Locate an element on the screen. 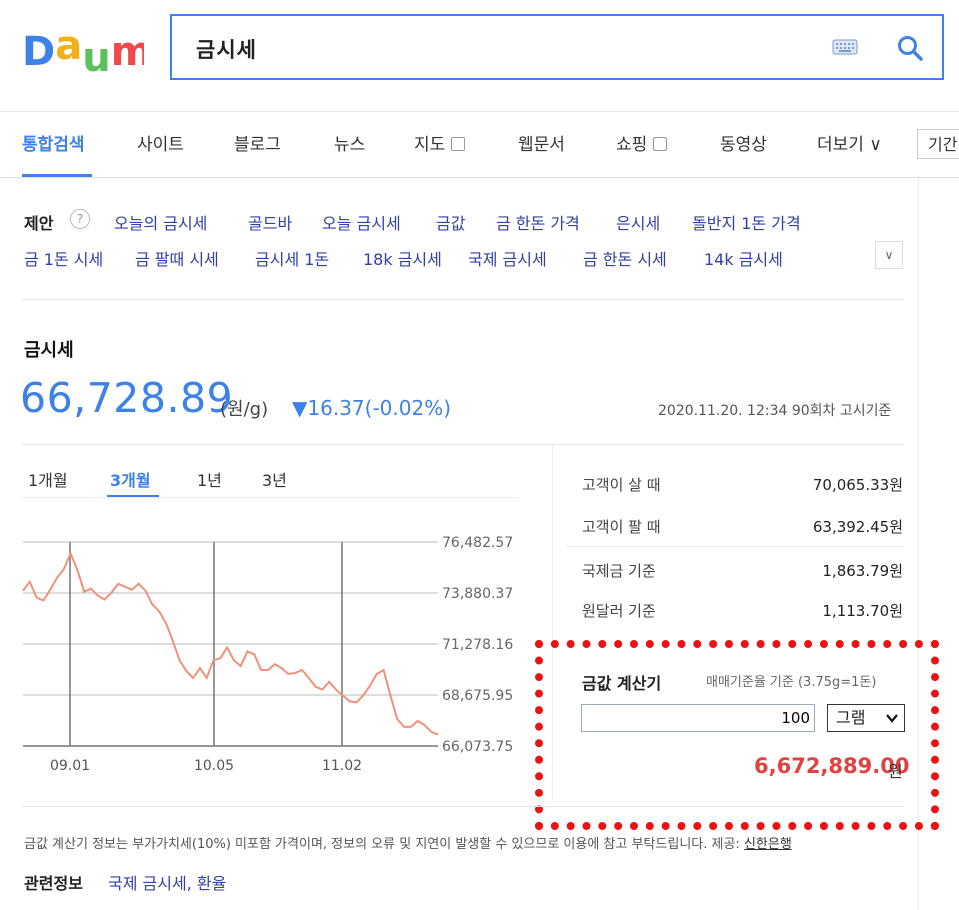 Image resolution: width=959 pixels, height=910 pixels. tab-label: 동영상 is located at coordinates (743, 145).